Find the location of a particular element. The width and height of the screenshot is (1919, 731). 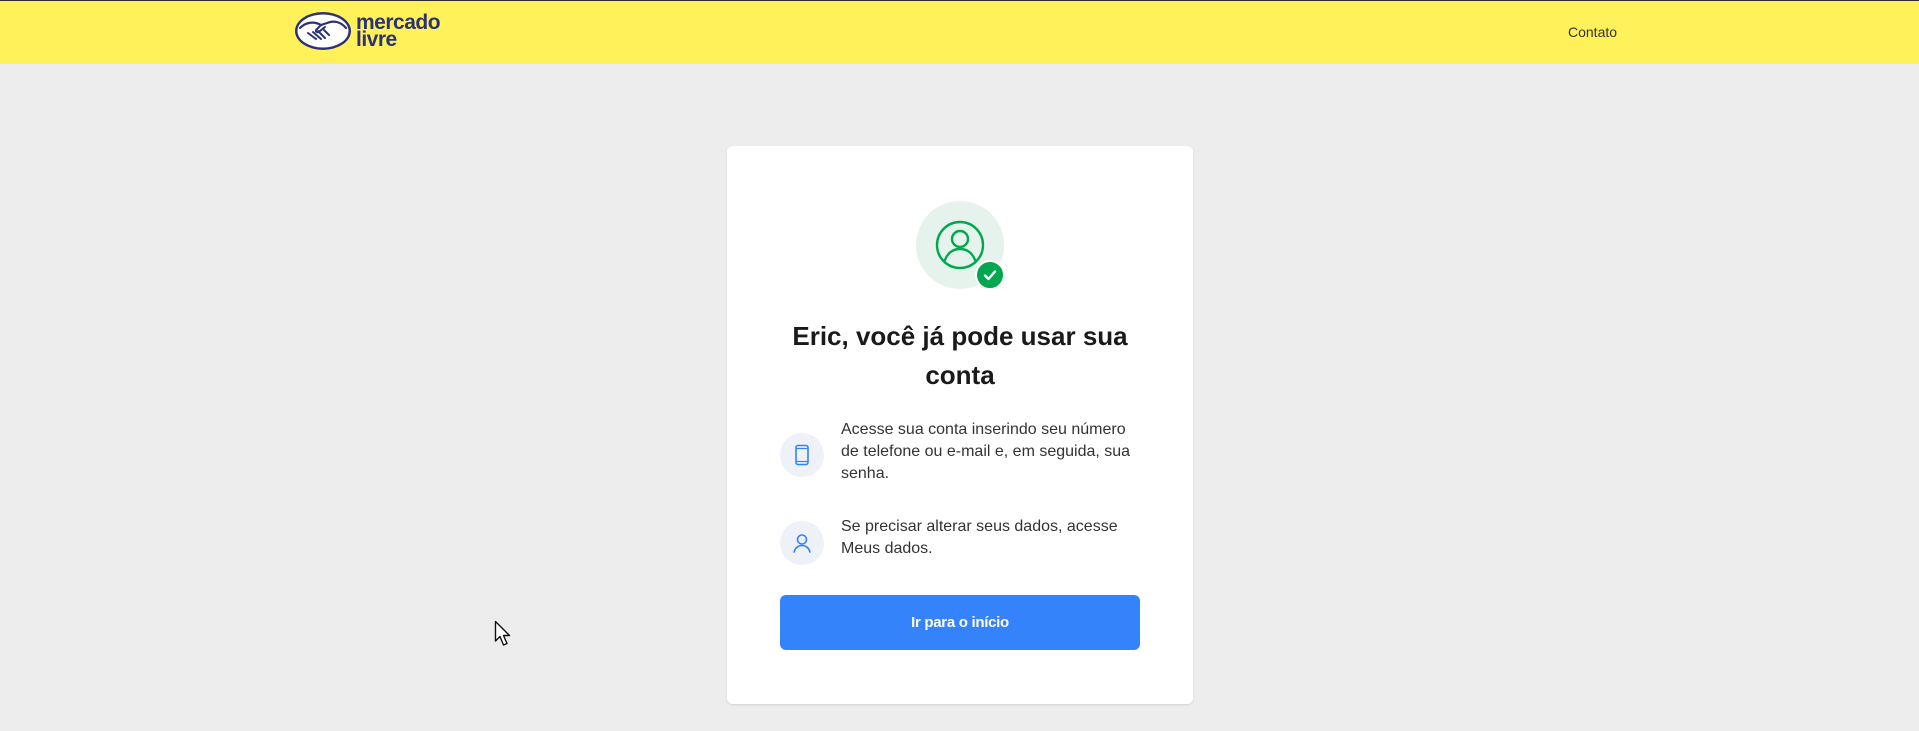

logo-wordmark: mercado livre is located at coordinates (398, 31).